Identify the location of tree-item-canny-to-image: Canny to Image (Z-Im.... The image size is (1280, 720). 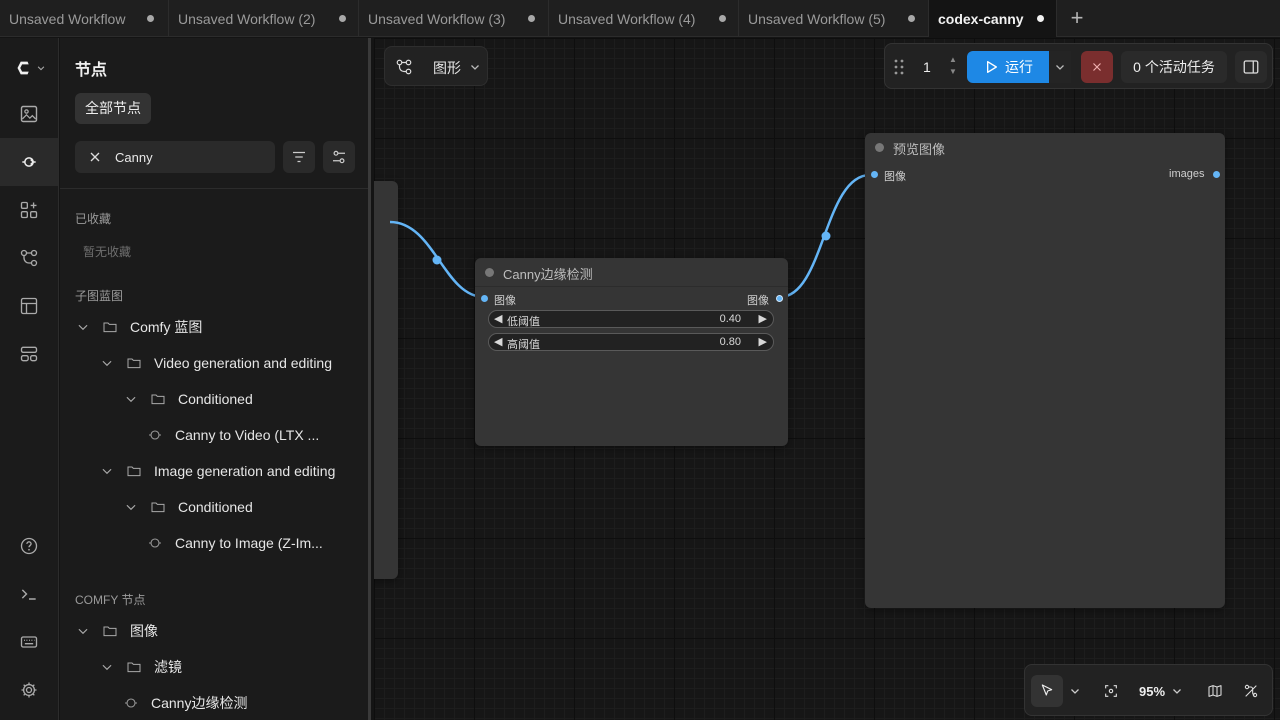
(235, 543).